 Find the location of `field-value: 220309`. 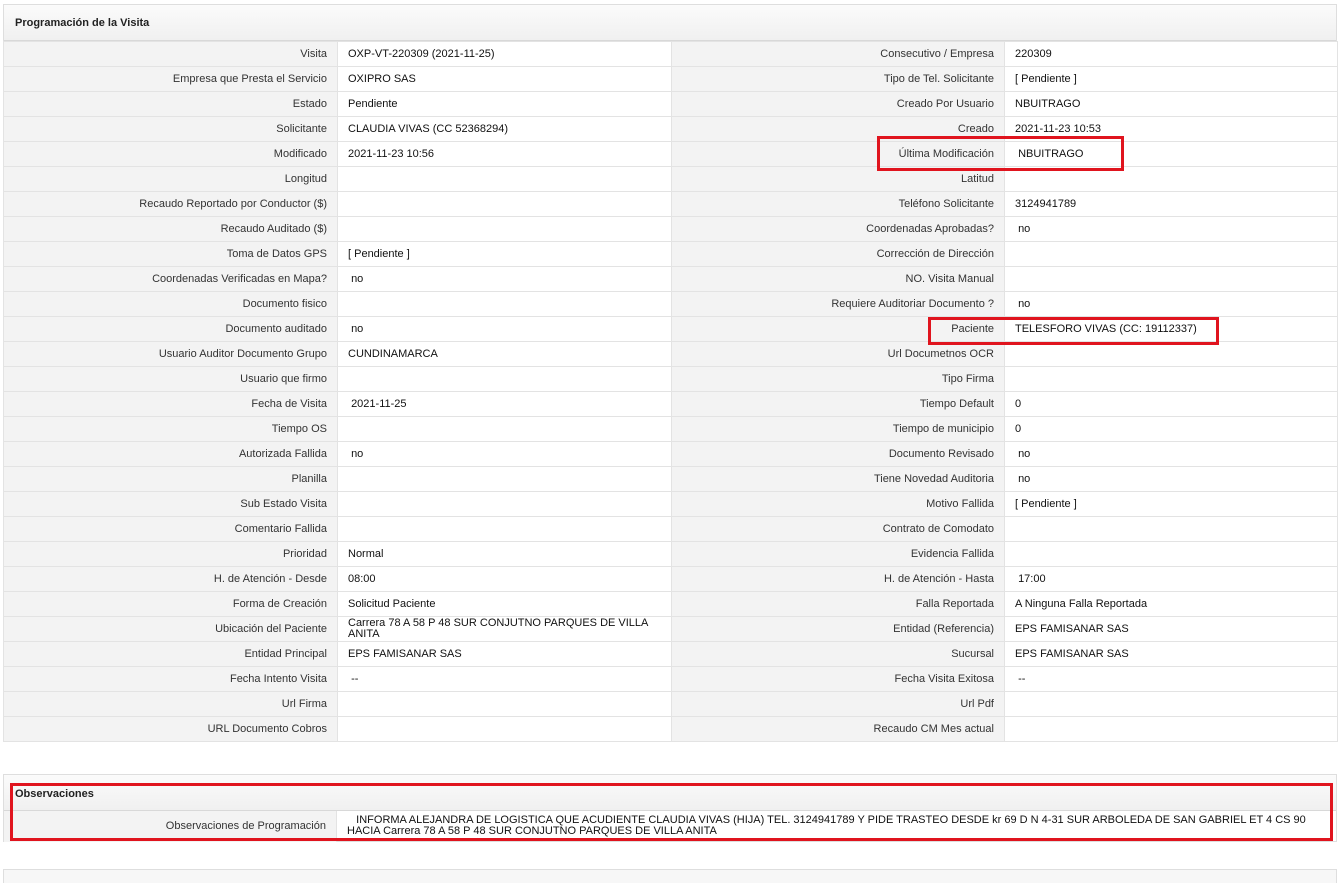

field-value: 220309 is located at coordinates (1171, 54).